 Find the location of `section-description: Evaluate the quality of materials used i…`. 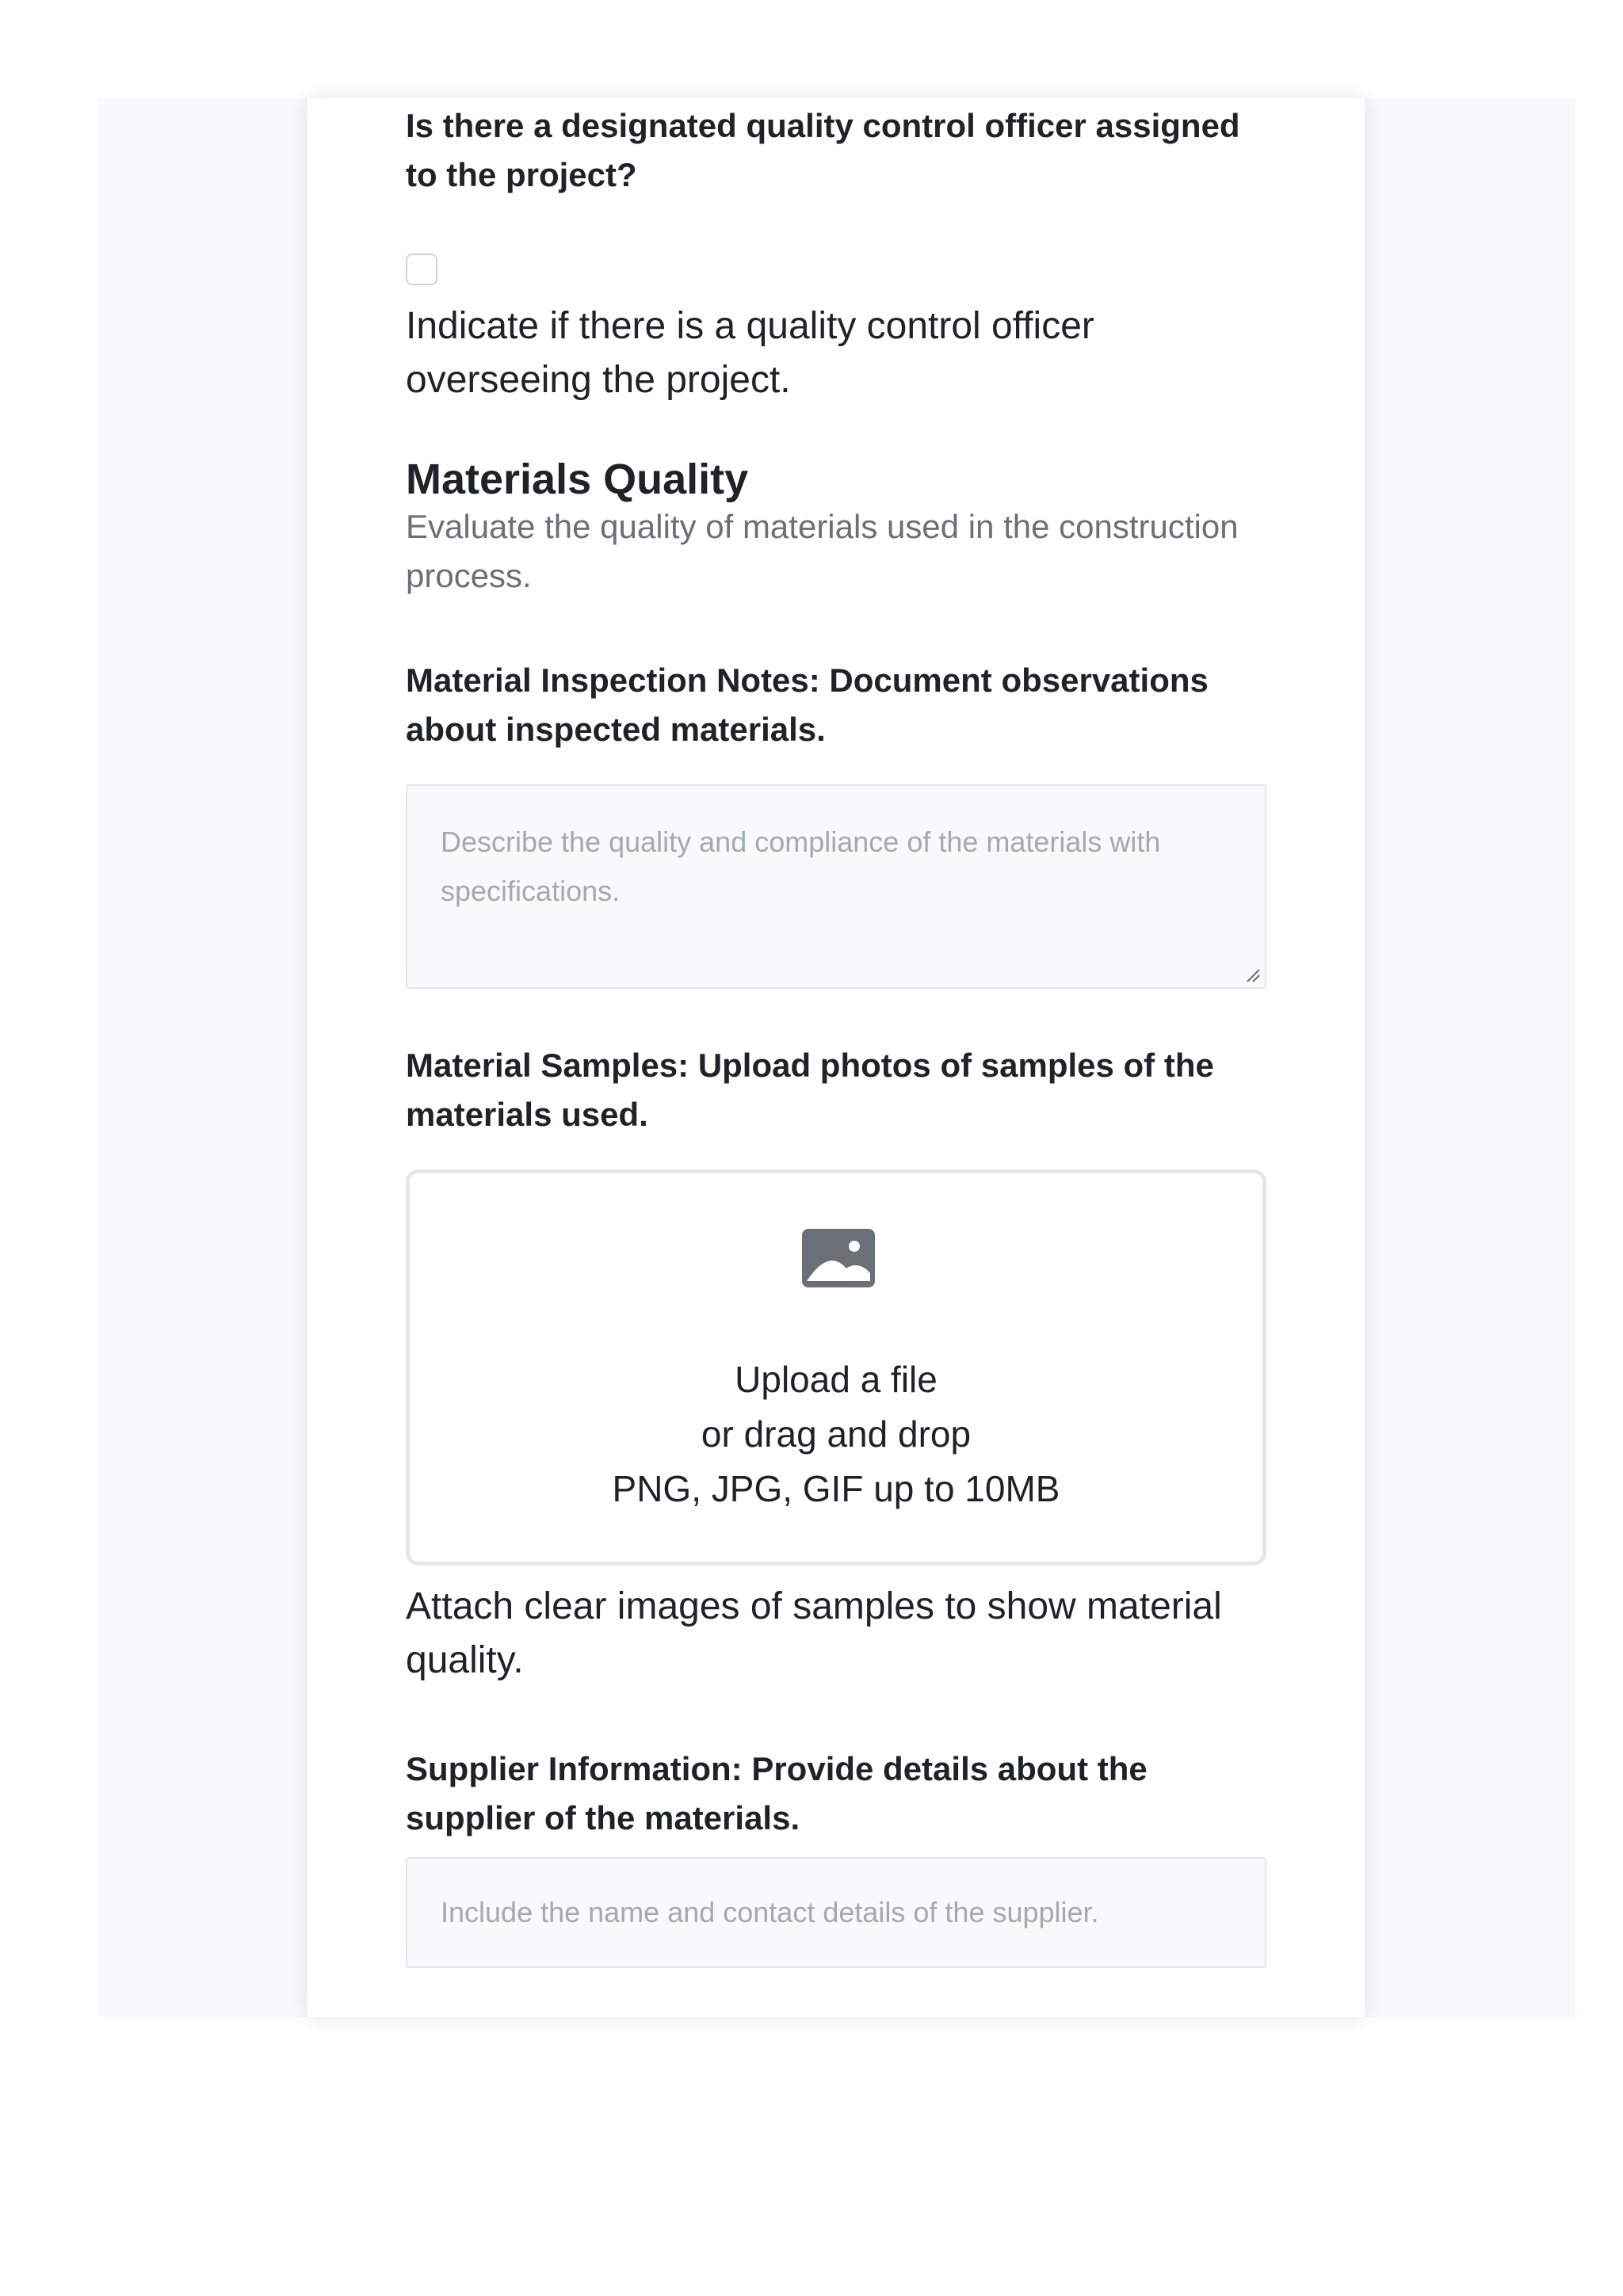

section-description: Evaluate the quality of materials used i… is located at coordinates (823, 551).